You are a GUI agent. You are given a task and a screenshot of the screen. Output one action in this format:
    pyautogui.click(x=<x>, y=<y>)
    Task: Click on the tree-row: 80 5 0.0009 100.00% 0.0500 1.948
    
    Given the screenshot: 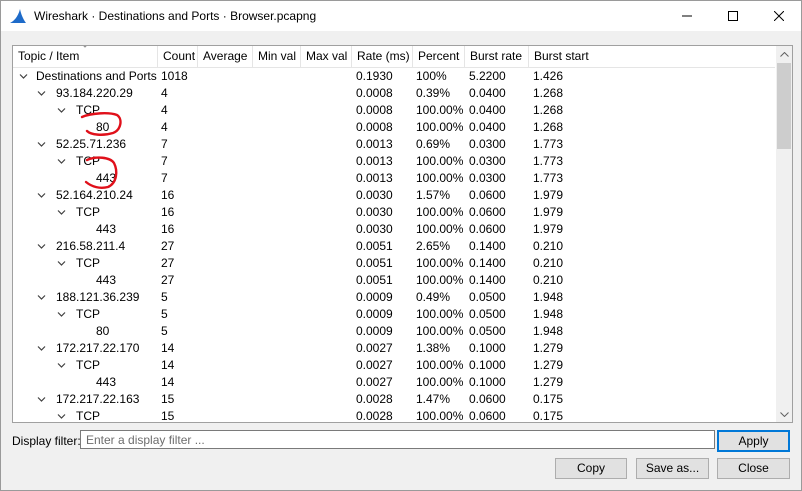 What is the action you would take?
    pyautogui.click(x=394, y=331)
    